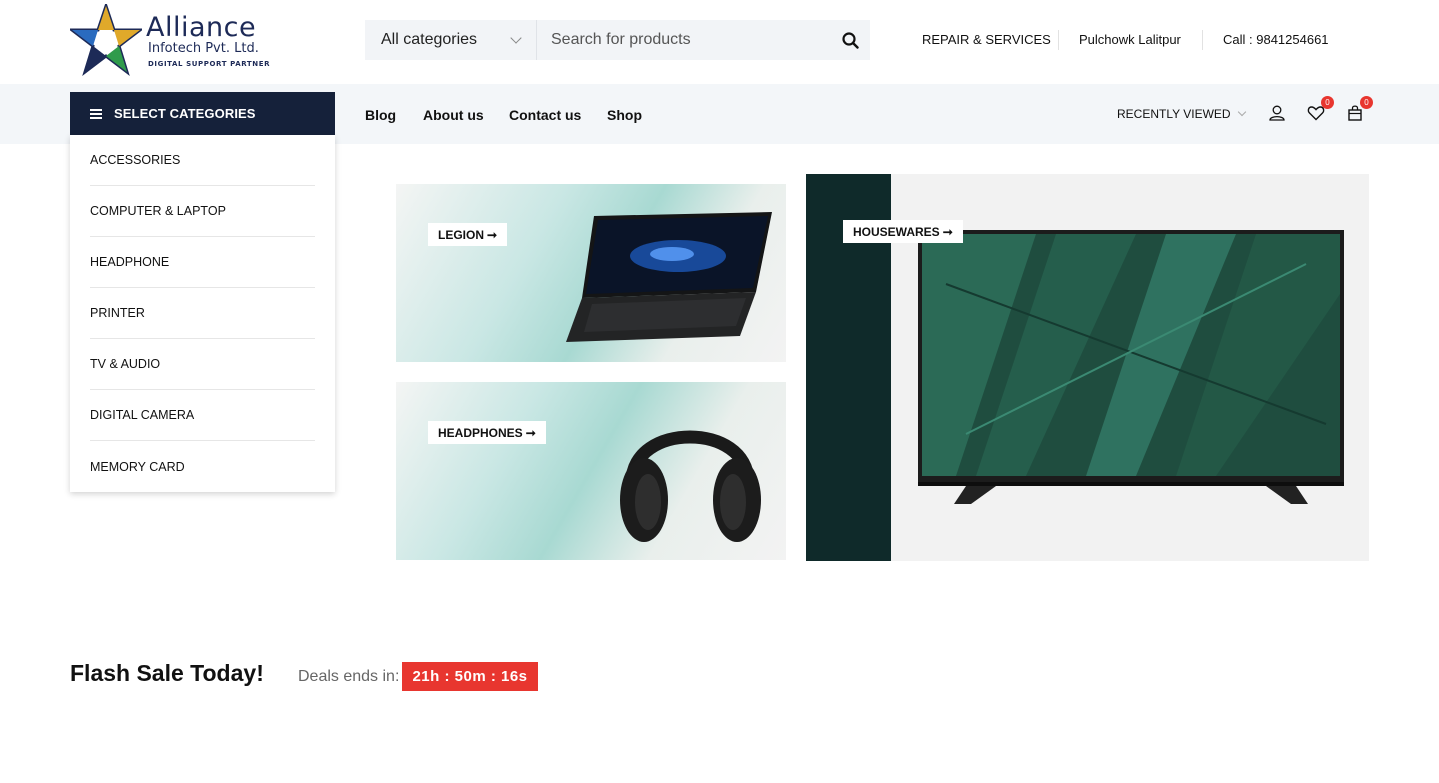 The image size is (1439, 783). Describe the element at coordinates (185, 113) in the screenshot. I see `select-categories-label: SELECT CATEGORIES` at that location.